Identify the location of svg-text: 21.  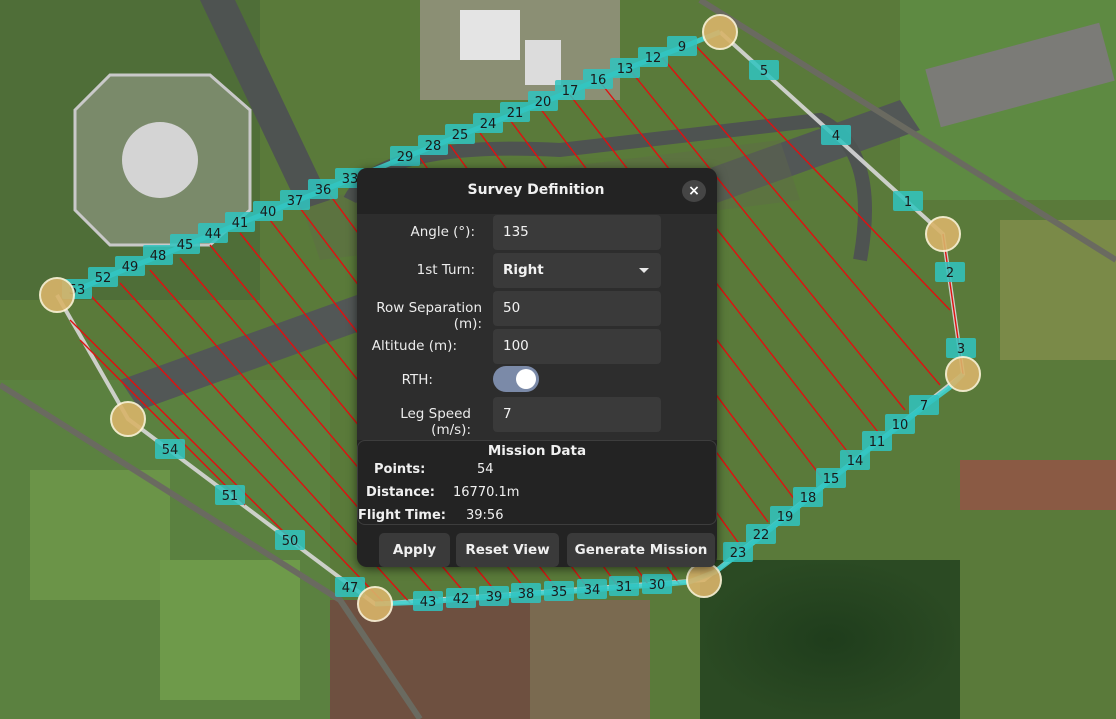
(515, 113).